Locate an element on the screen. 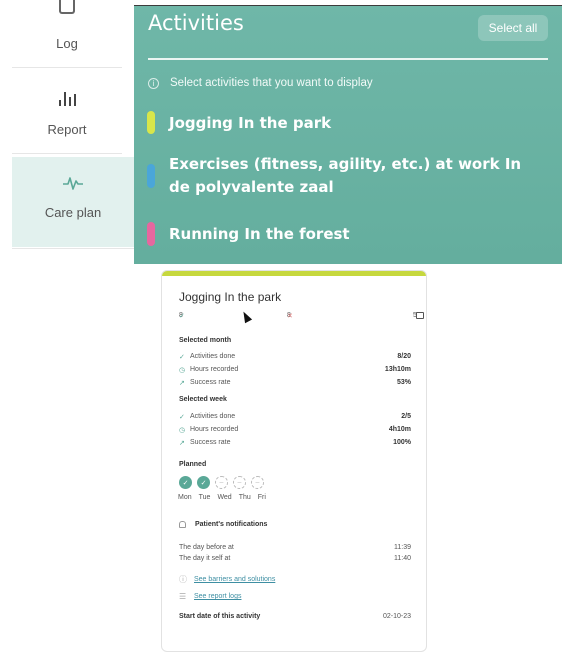 This screenshot has width=571, height=652. day-check-tue: ✓ is located at coordinates (203, 482).